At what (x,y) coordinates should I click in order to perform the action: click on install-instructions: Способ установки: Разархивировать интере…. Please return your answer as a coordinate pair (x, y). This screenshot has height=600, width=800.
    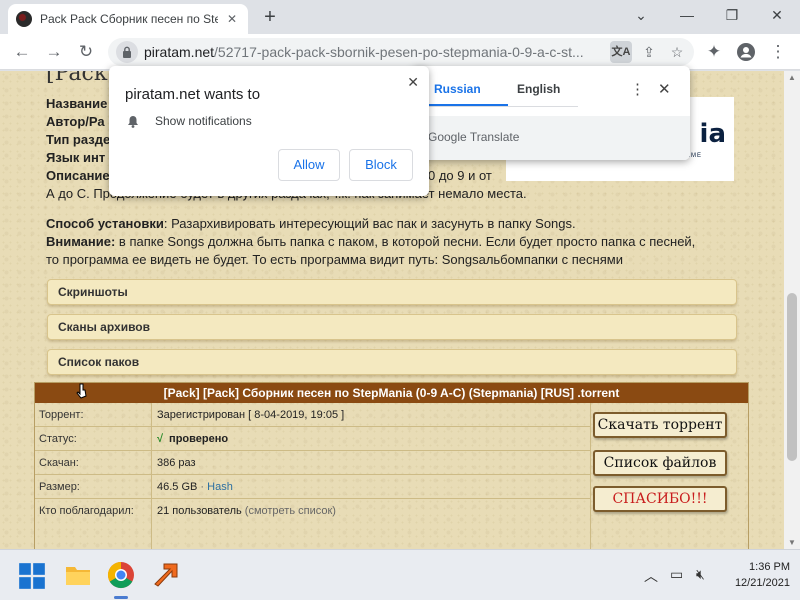
    Looking at the image, I should click on (311, 223).